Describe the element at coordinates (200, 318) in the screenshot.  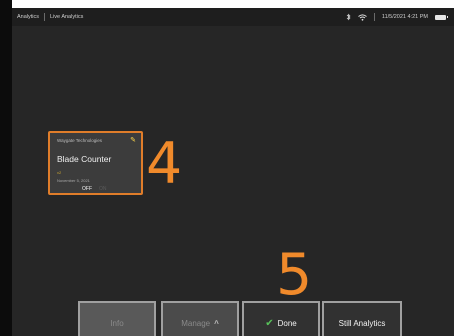
I see `manage-button: Manage ^` at that location.